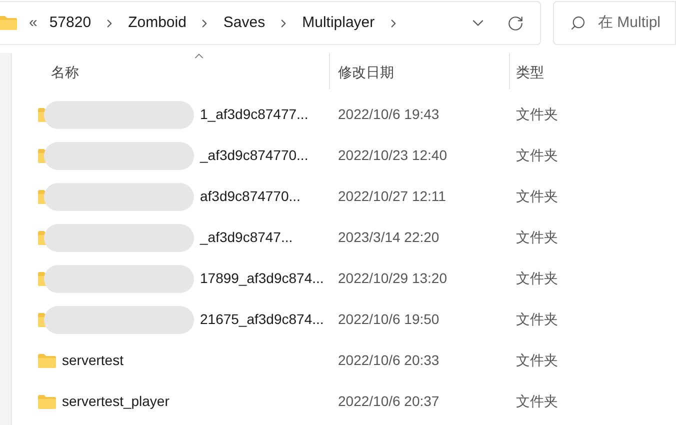 The image size is (676, 425). Describe the element at coordinates (392, 155) in the screenshot. I see `date-cell-text: 2022/10/23 12:40` at that location.